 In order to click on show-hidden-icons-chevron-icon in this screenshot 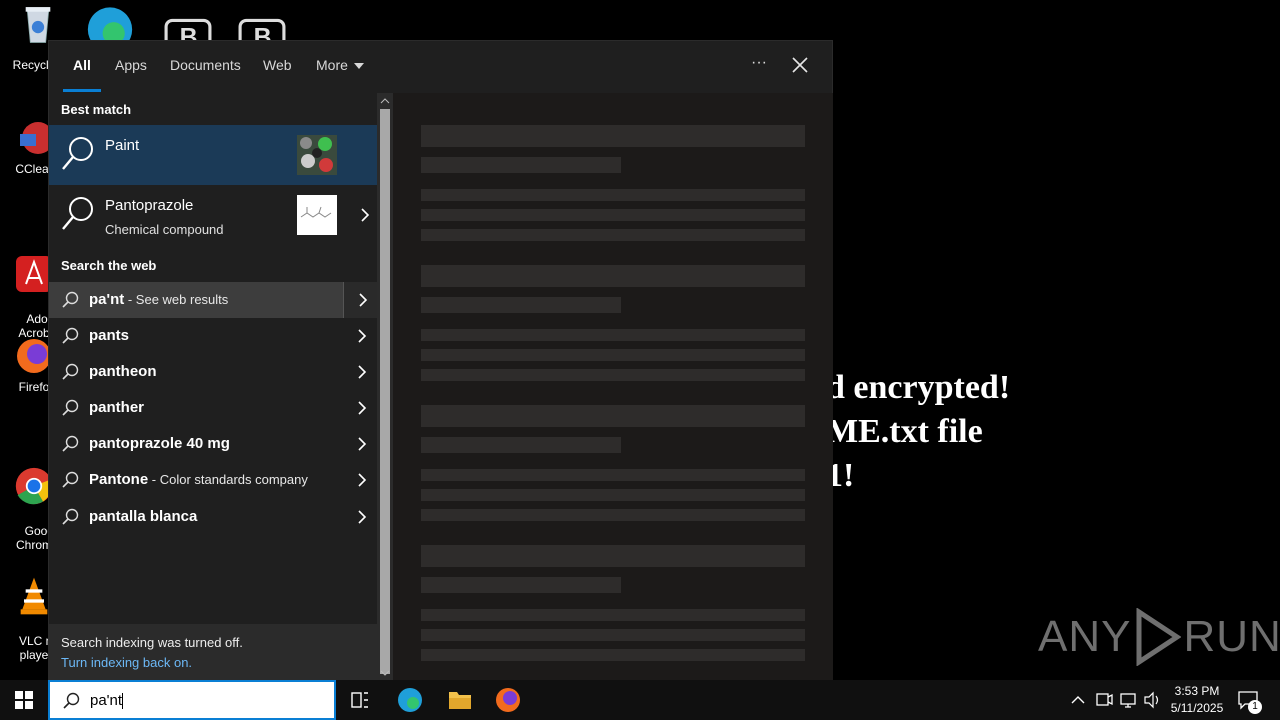, I will do `click(1078, 700)`.